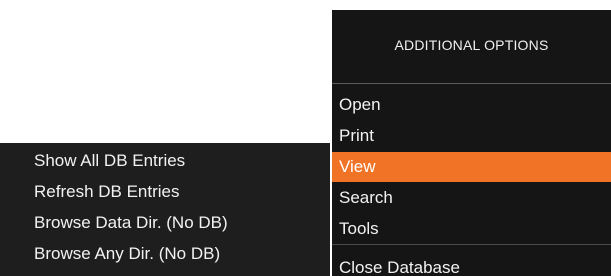  Describe the element at coordinates (165, 254) in the screenshot. I see `submenu-item-browse-any-dir: Browse Any Dir. (No DB)` at that location.